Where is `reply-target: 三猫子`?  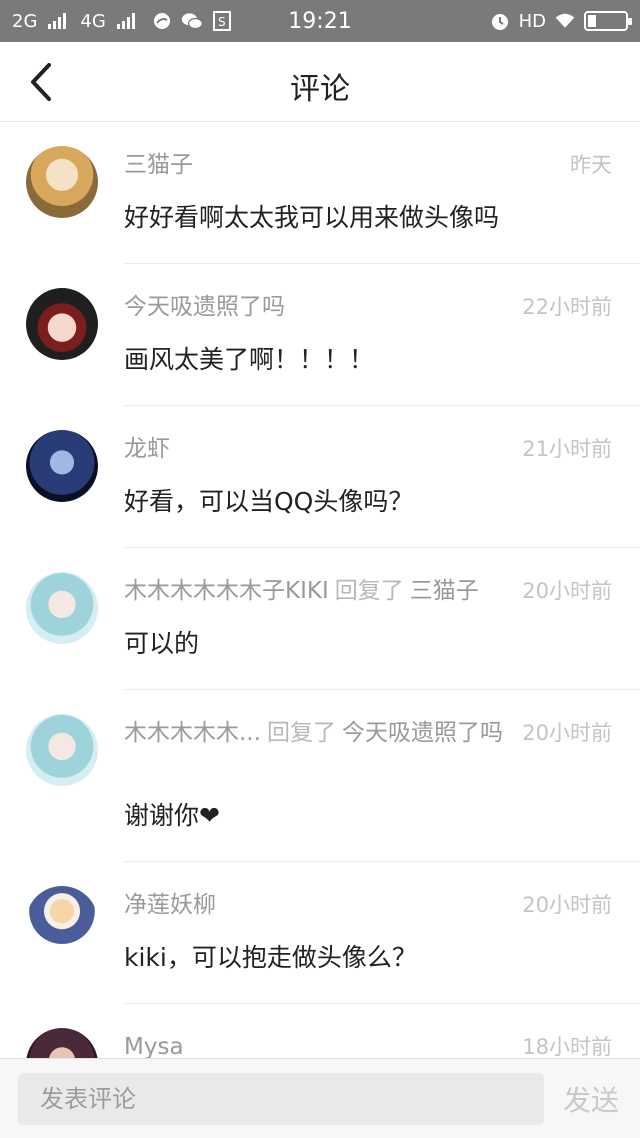 reply-target: 三猫子 is located at coordinates (444, 591).